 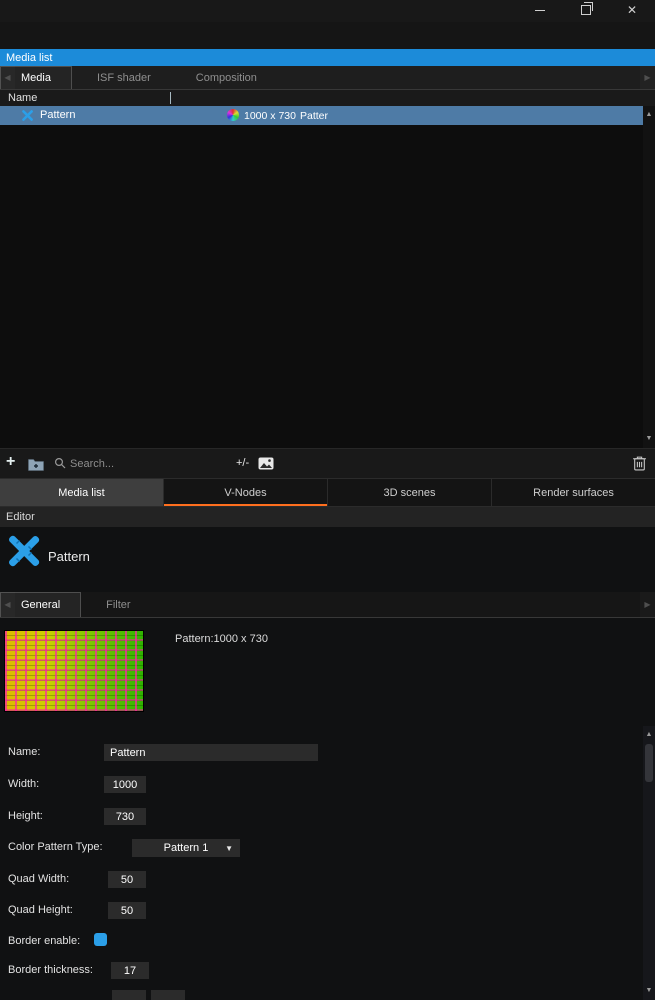 I want to click on name-label: Name:, so click(x=24, y=752).